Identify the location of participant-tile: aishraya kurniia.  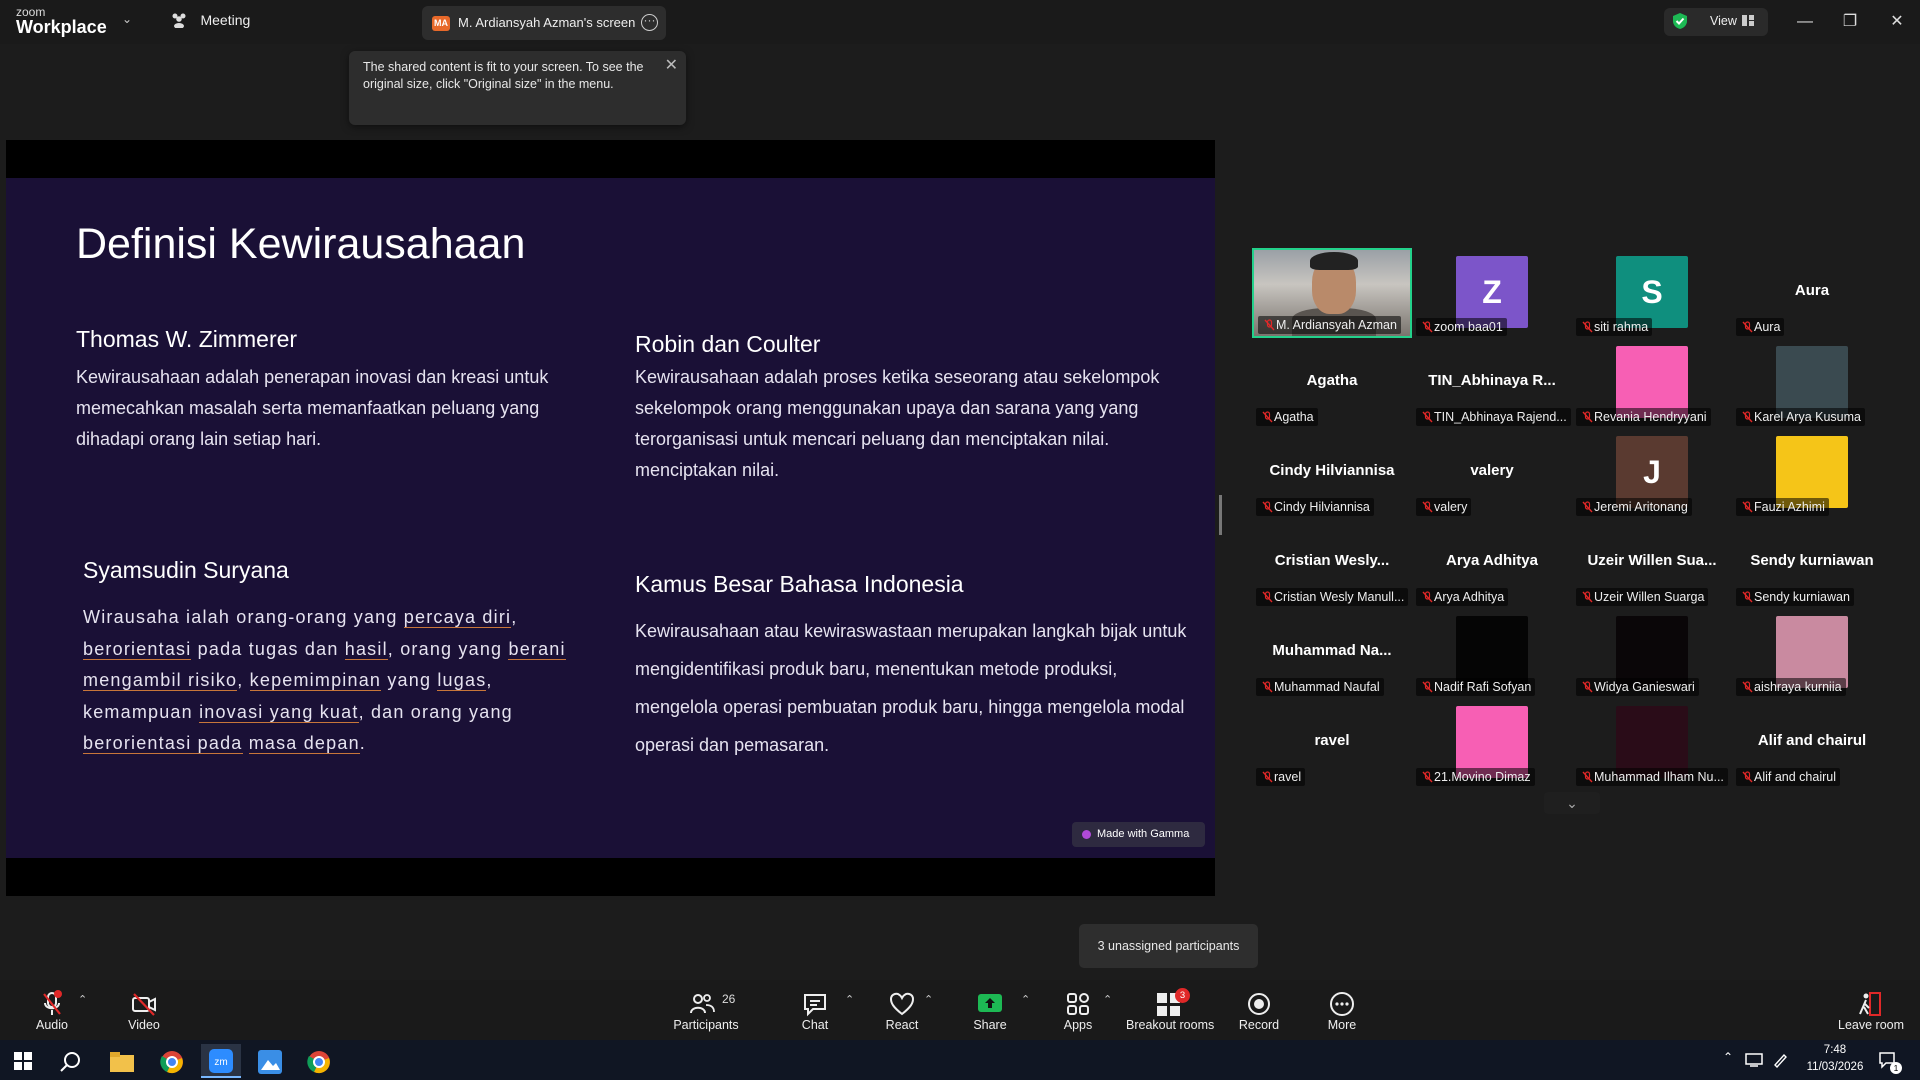
(1812, 653).